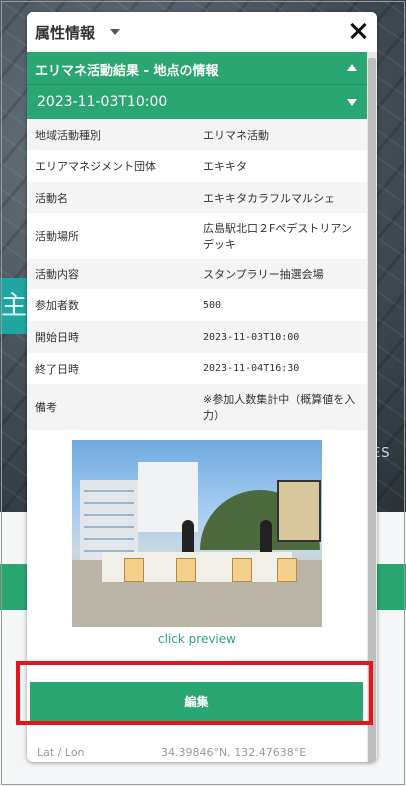 The width and height of the screenshot is (406, 786). What do you see at coordinates (277, 236) in the screenshot?
I see `attr-value: 広島駅北口２Fペデストリアンデッキ` at bounding box center [277, 236].